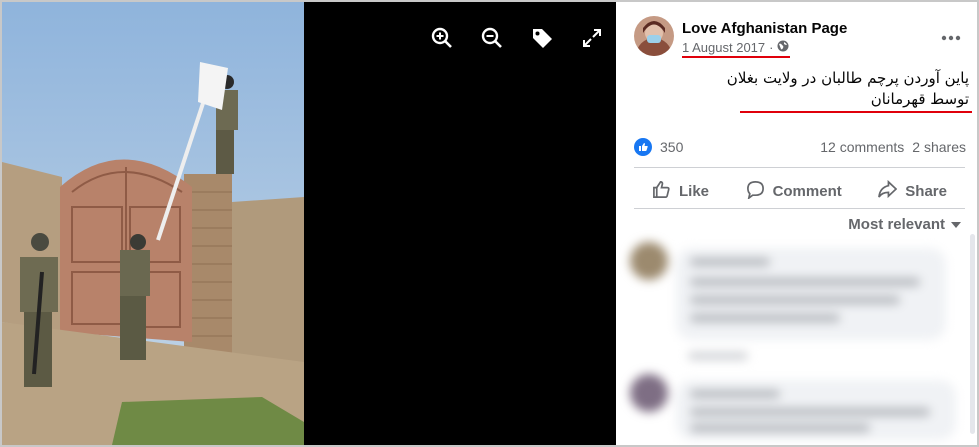  Describe the element at coordinates (718, 356) in the screenshot. I see `comment-actions-line` at that location.